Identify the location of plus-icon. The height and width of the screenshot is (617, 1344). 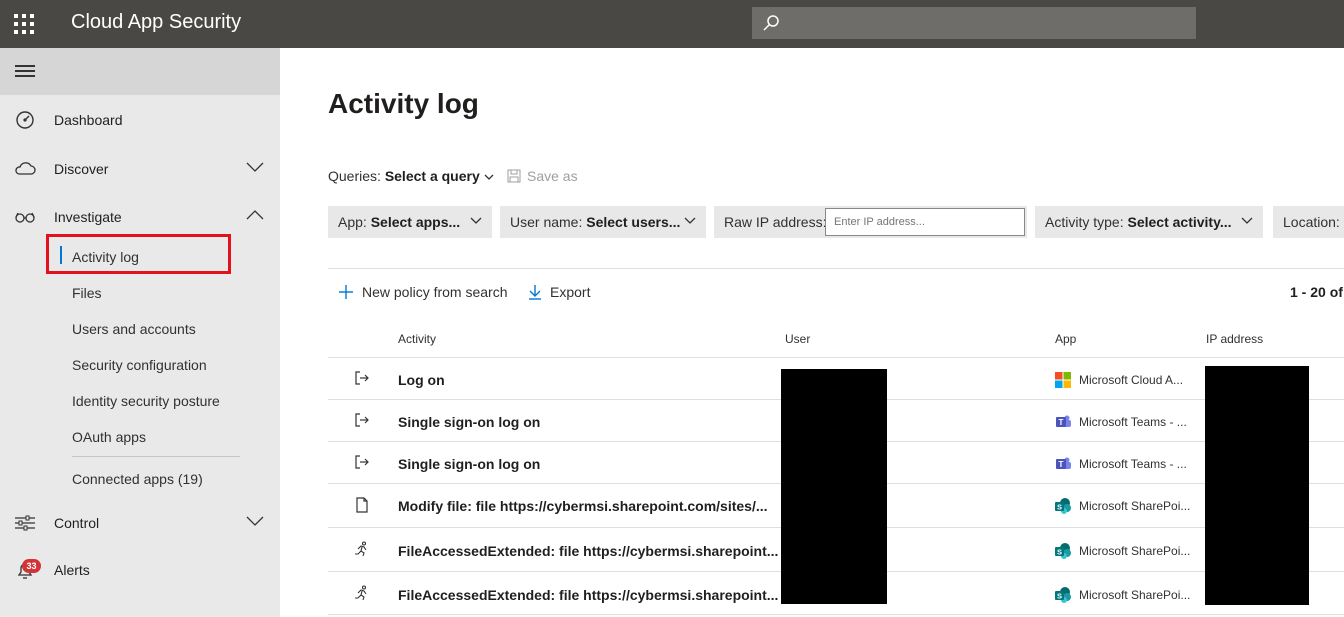
(346, 292).